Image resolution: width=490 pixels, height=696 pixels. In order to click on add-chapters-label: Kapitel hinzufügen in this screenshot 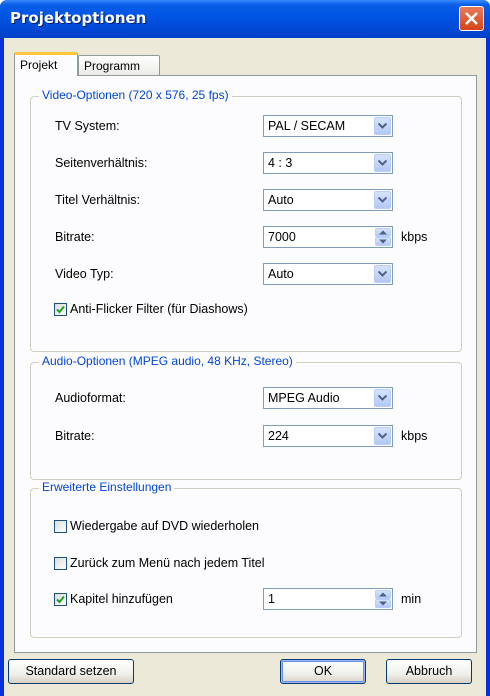, I will do `click(121, 599)`.